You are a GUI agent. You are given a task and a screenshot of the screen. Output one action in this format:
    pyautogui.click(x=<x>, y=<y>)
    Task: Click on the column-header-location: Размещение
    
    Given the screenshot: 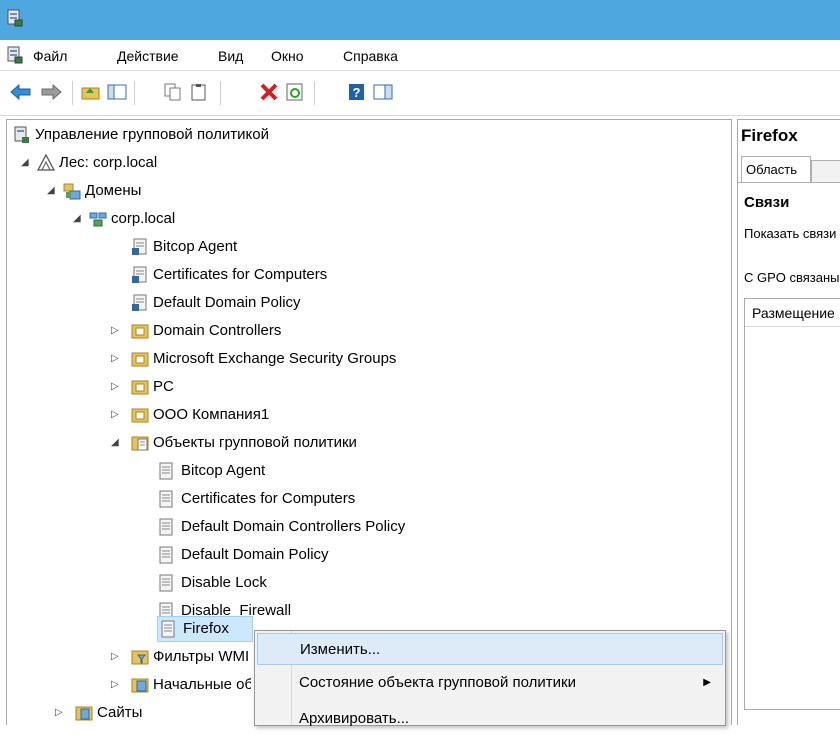 What is the action you would take?
    pyautogui.click(x=792, y=313)
    